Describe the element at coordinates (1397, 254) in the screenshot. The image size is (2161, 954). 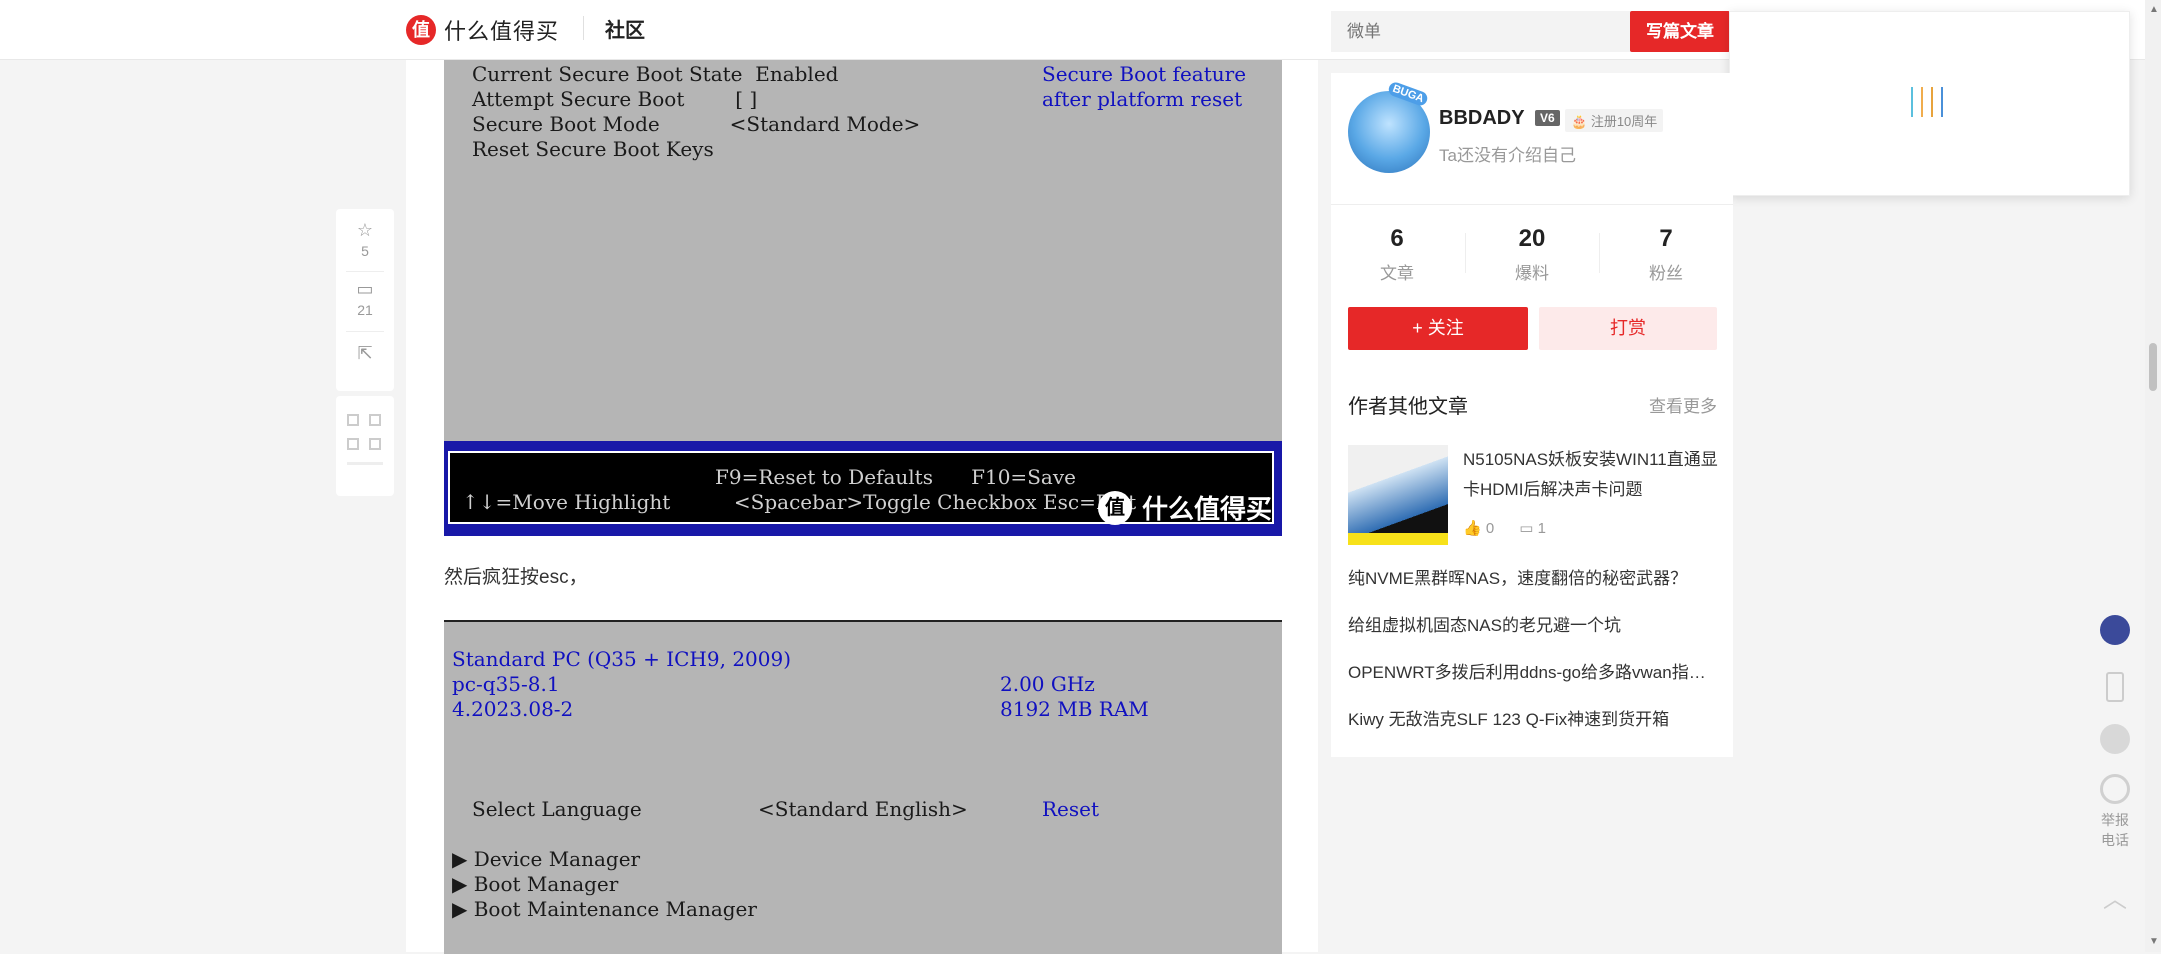
I see `stat-articles: 6 文章` at that location.